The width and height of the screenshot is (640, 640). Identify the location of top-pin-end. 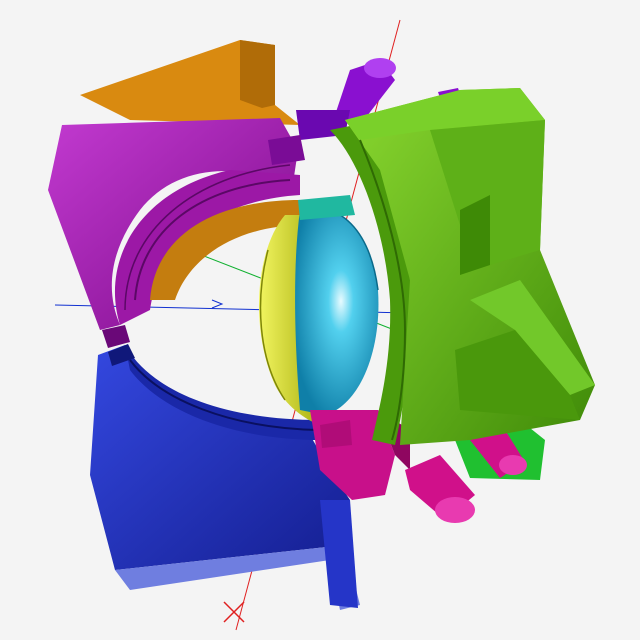
(380, 68).